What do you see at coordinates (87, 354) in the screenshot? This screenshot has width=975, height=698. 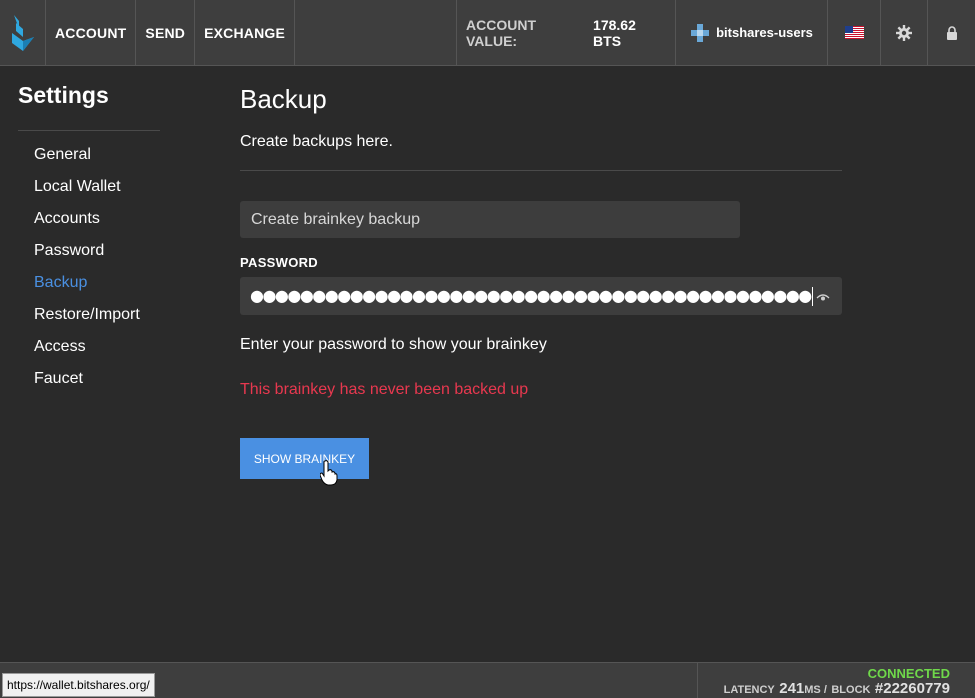 I see `sidebar-item-access: Access` at bounding box center [87, 354].